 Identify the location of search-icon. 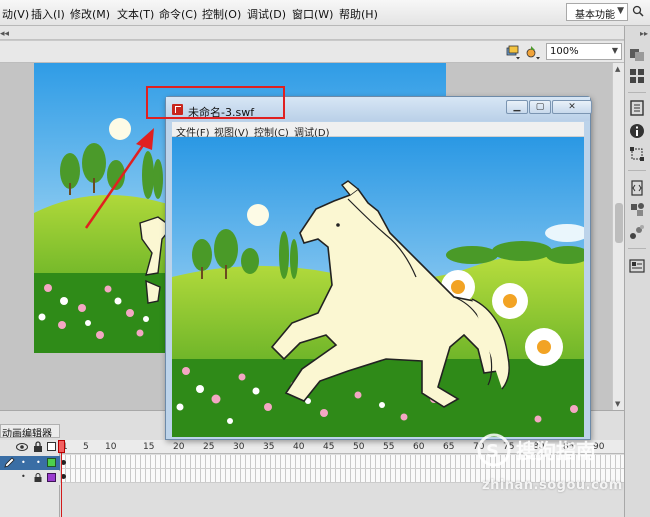
(638, 11).